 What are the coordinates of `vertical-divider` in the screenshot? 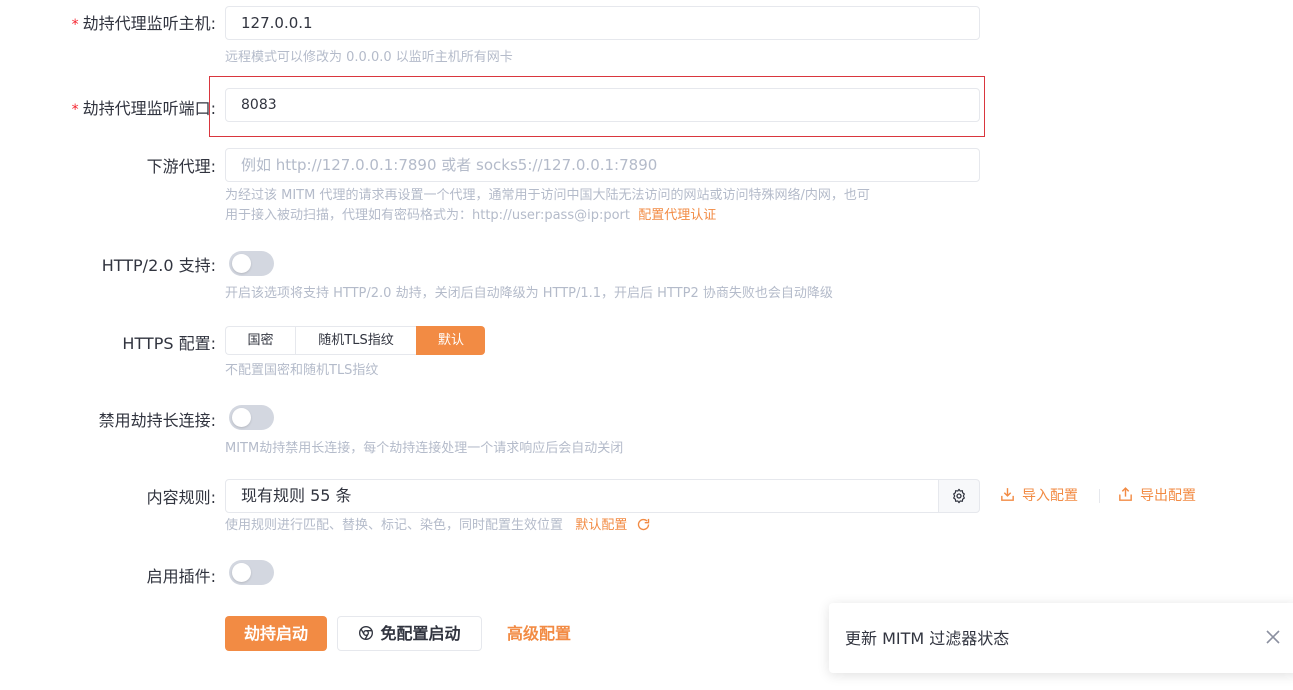 It's located at (1099, 496).